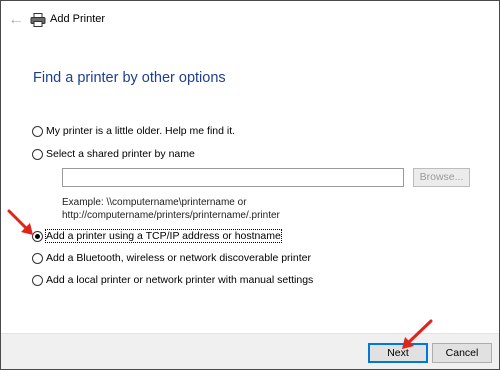 This screenshot has width=500, height=370. What do you see at coordinates (462, 353) in the screenshot?
I see `cancel-button: Cancel` at bounding box center [462, 353].